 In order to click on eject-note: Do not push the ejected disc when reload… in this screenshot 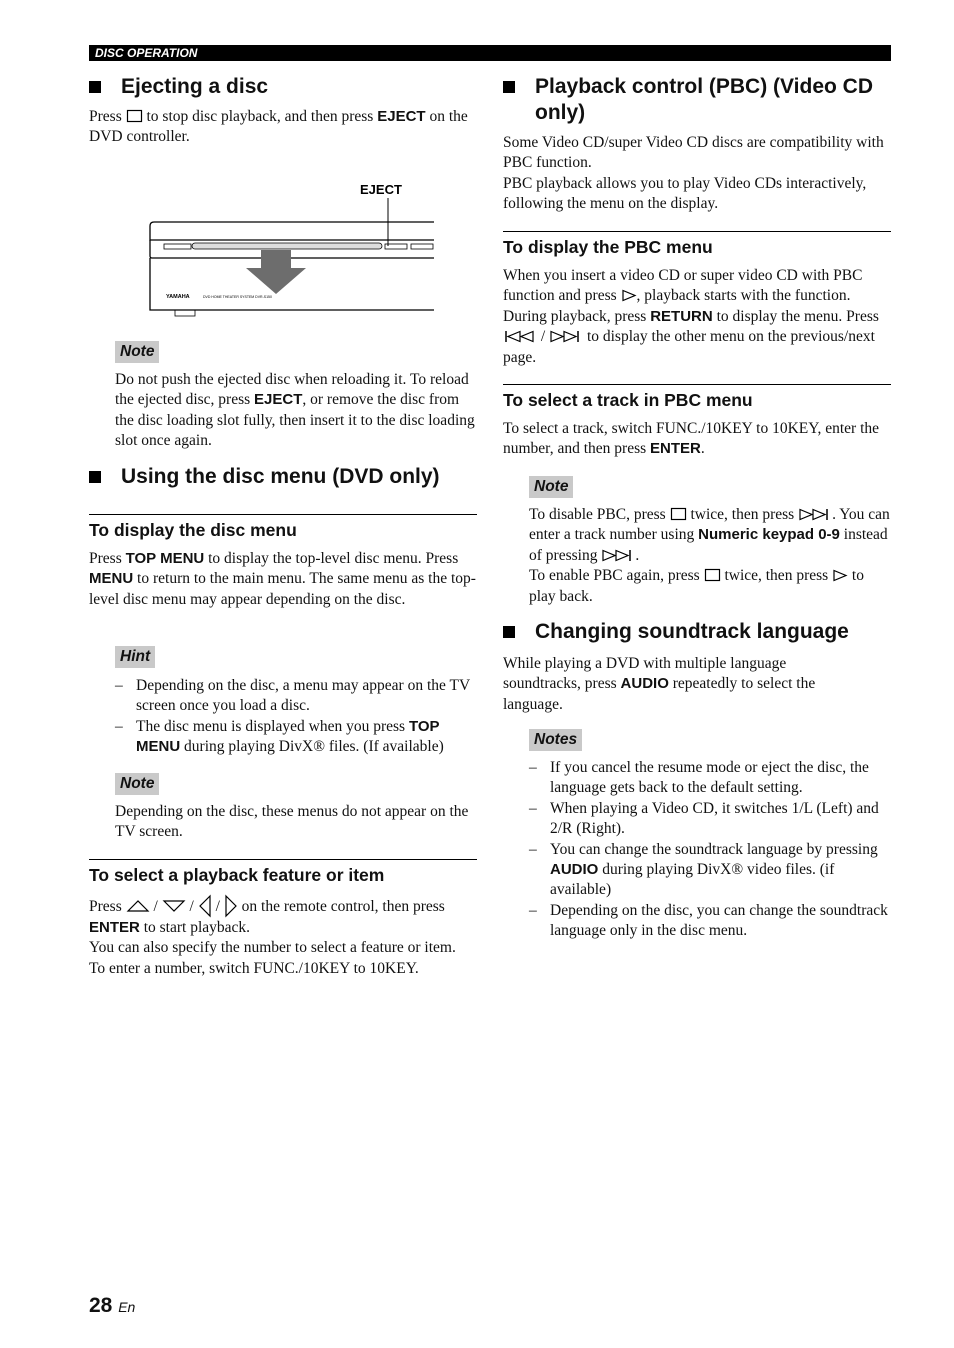, I will do `click(296, 411)`.